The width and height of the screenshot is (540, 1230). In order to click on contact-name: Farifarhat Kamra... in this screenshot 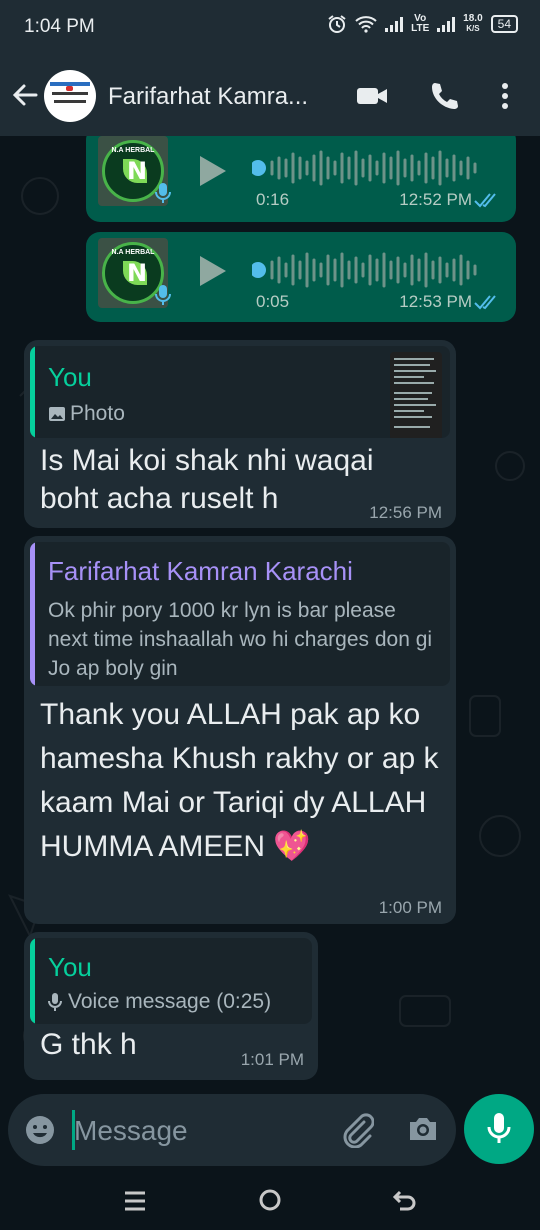, I will do `click(208, 97)`.